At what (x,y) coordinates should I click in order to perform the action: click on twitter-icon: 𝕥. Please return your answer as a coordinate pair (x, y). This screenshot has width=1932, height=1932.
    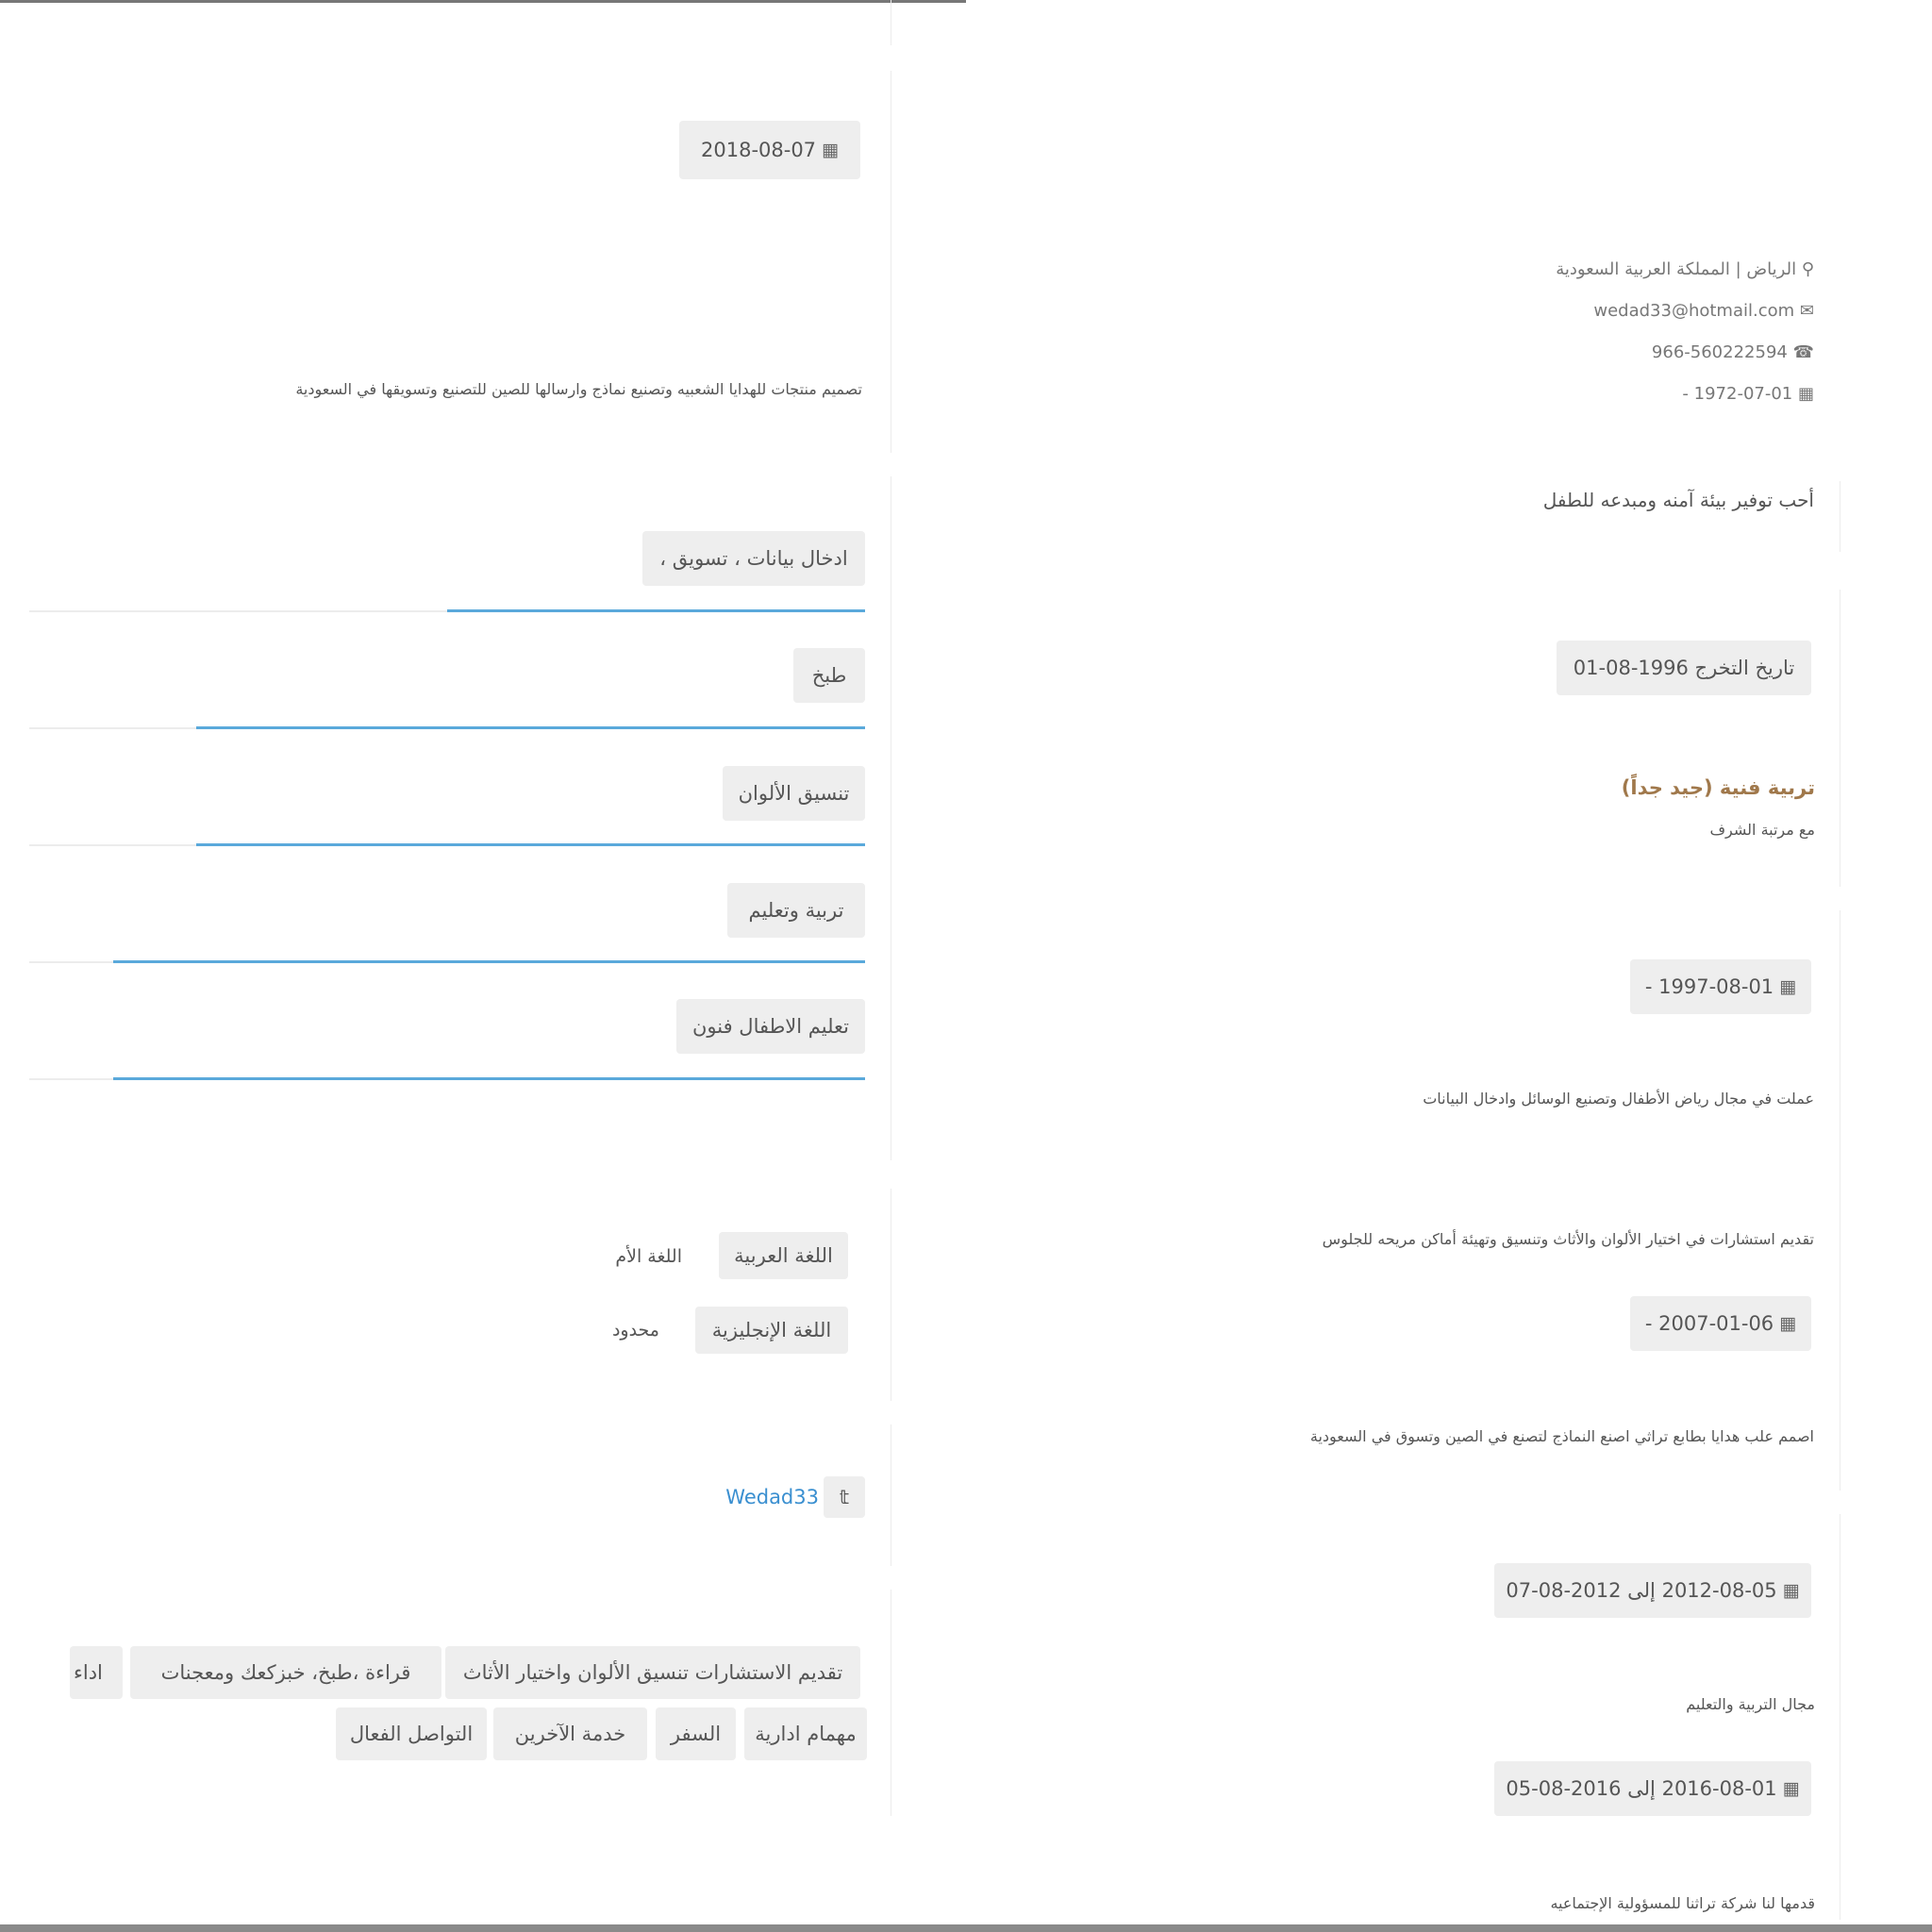
    Looking at the image, I should click on (844, 1497).